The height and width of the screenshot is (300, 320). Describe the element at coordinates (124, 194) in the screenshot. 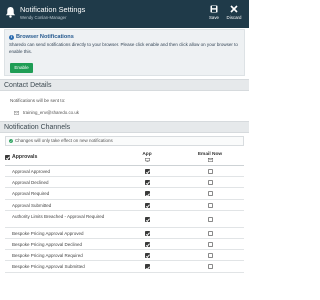

I see `table-row: Approval Required` at that location.